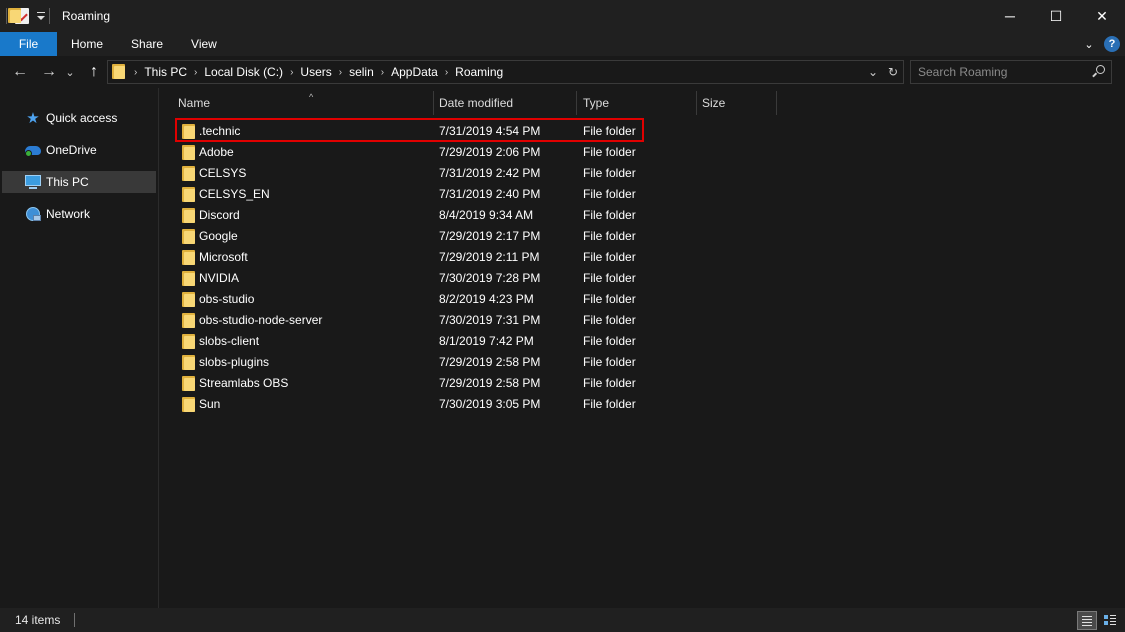  I want to click on date-modified: 7/31/2019 2:40 PM, so click(490, 194).